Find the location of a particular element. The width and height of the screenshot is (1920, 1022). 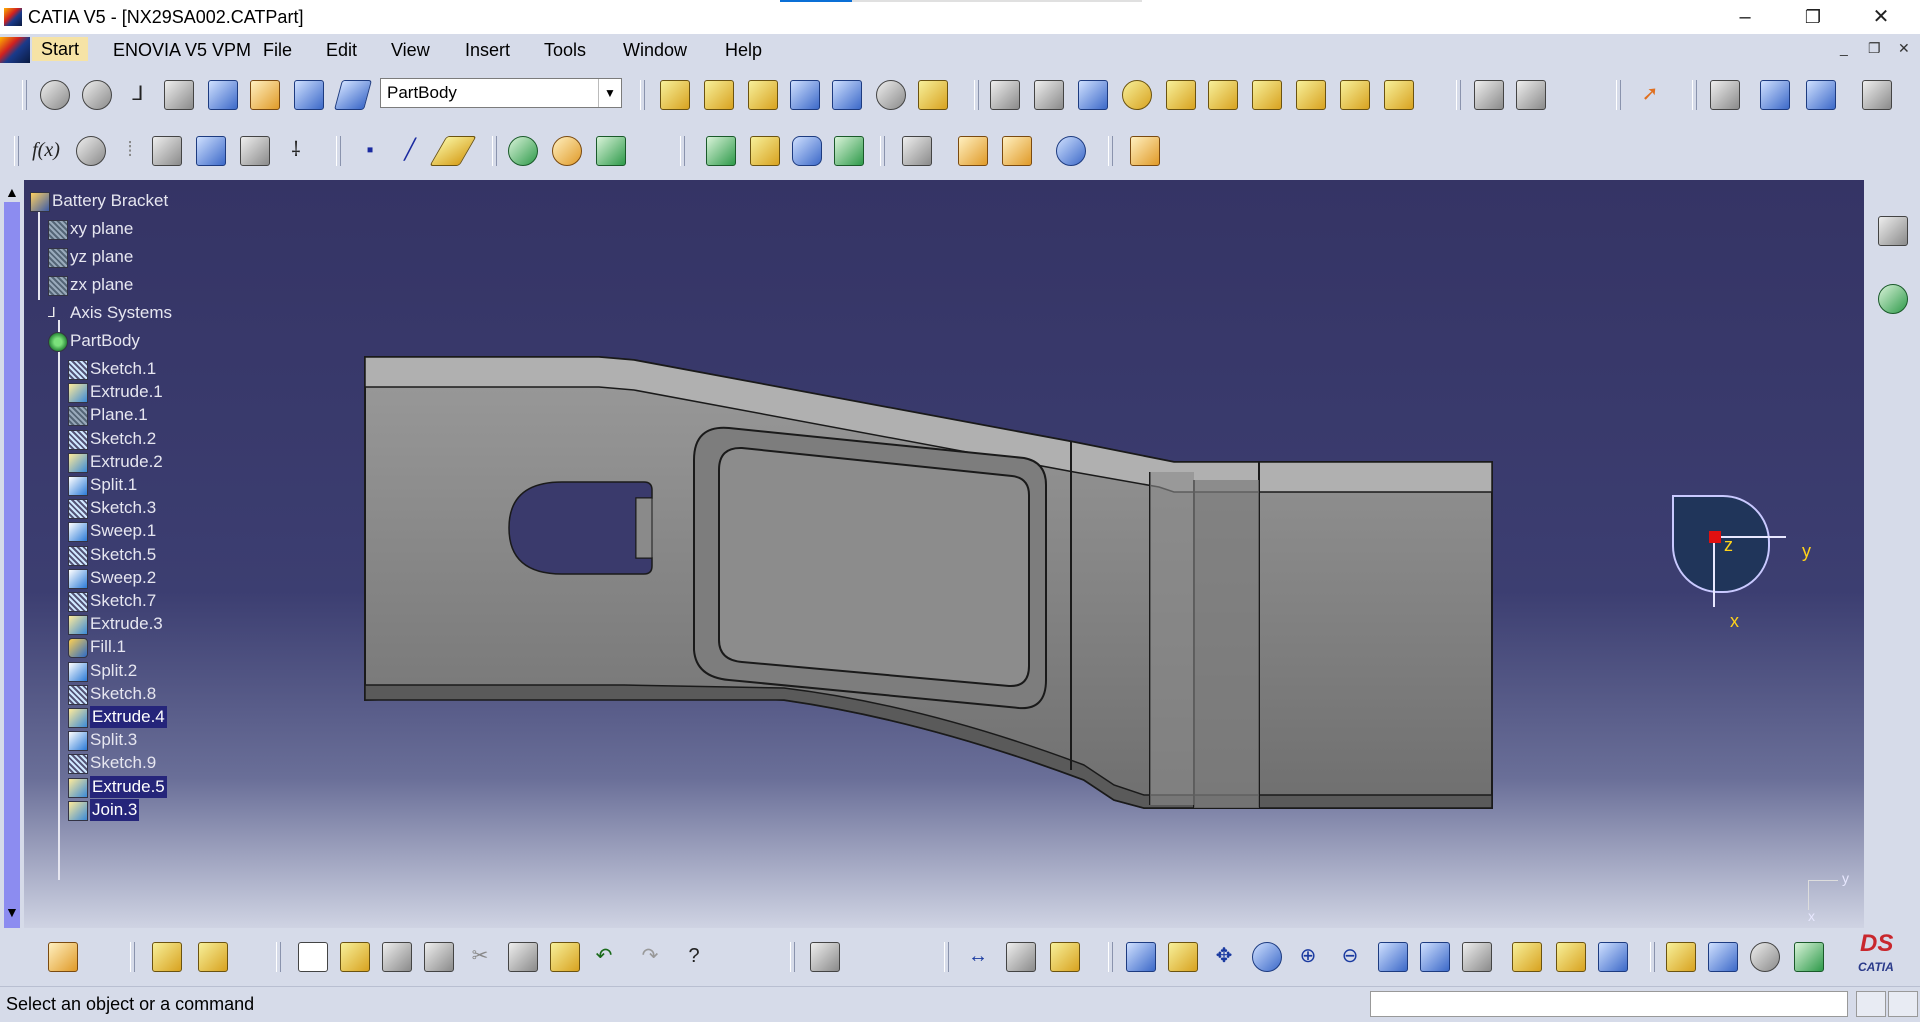

formula-icon: f(x) is located at coordinates (46, 150).